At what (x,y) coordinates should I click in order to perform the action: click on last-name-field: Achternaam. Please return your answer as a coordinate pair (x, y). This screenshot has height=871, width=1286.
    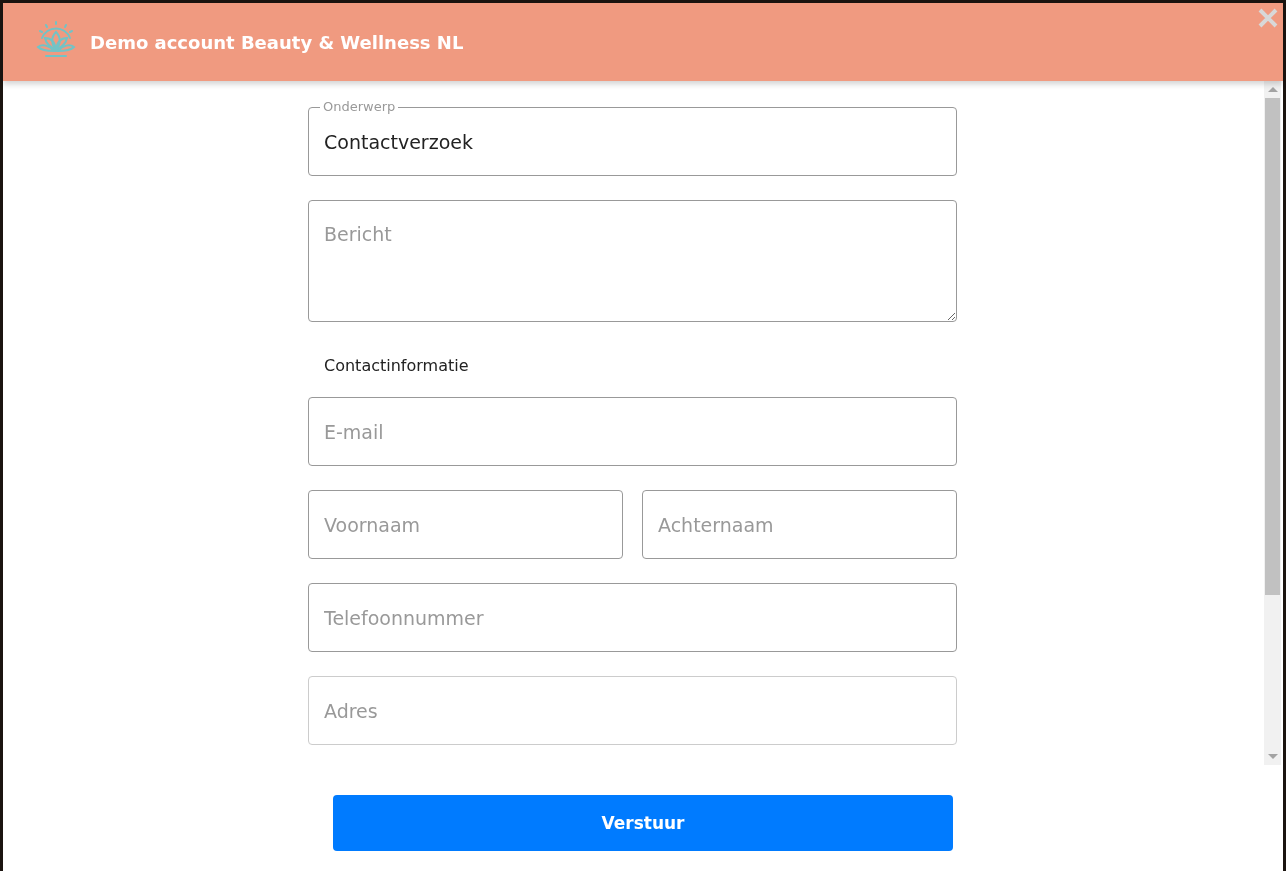
    Looking at the image, I should click on (799, 524).